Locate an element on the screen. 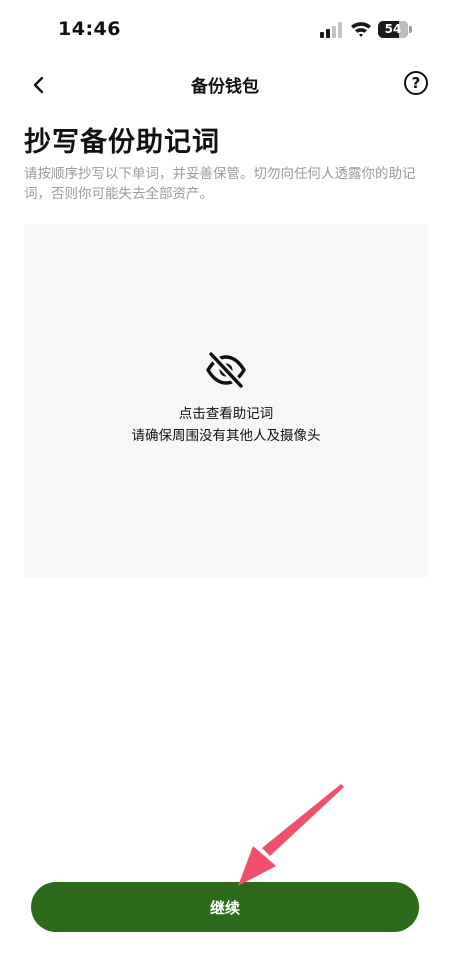  battery-icon: 54 is located at coordinates (395, 29).